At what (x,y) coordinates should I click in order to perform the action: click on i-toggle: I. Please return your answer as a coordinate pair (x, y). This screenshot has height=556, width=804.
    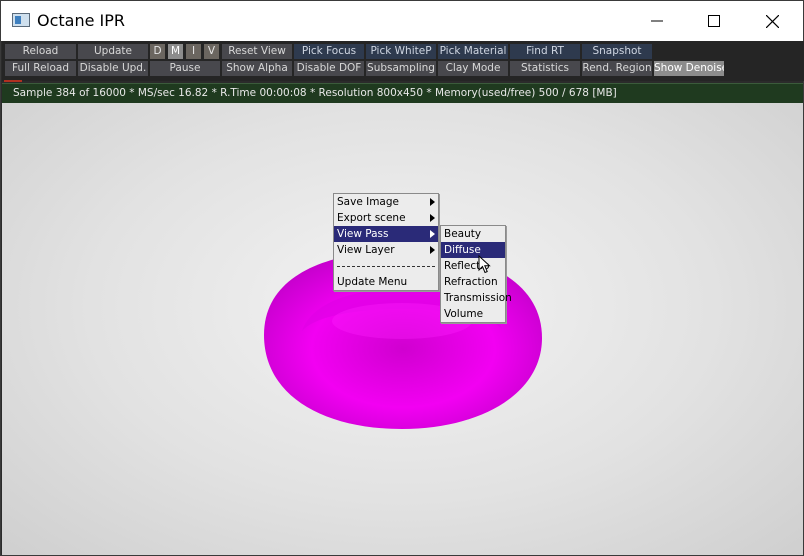
    Looking at the image, I should click on (193, 51).